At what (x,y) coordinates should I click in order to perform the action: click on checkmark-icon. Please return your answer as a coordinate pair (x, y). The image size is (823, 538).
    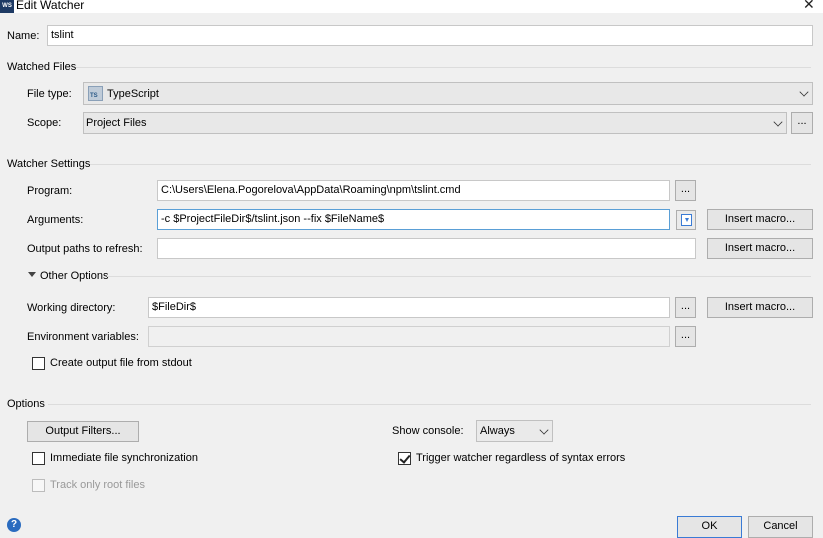
    Looking at the image, I should click on (405, 458).